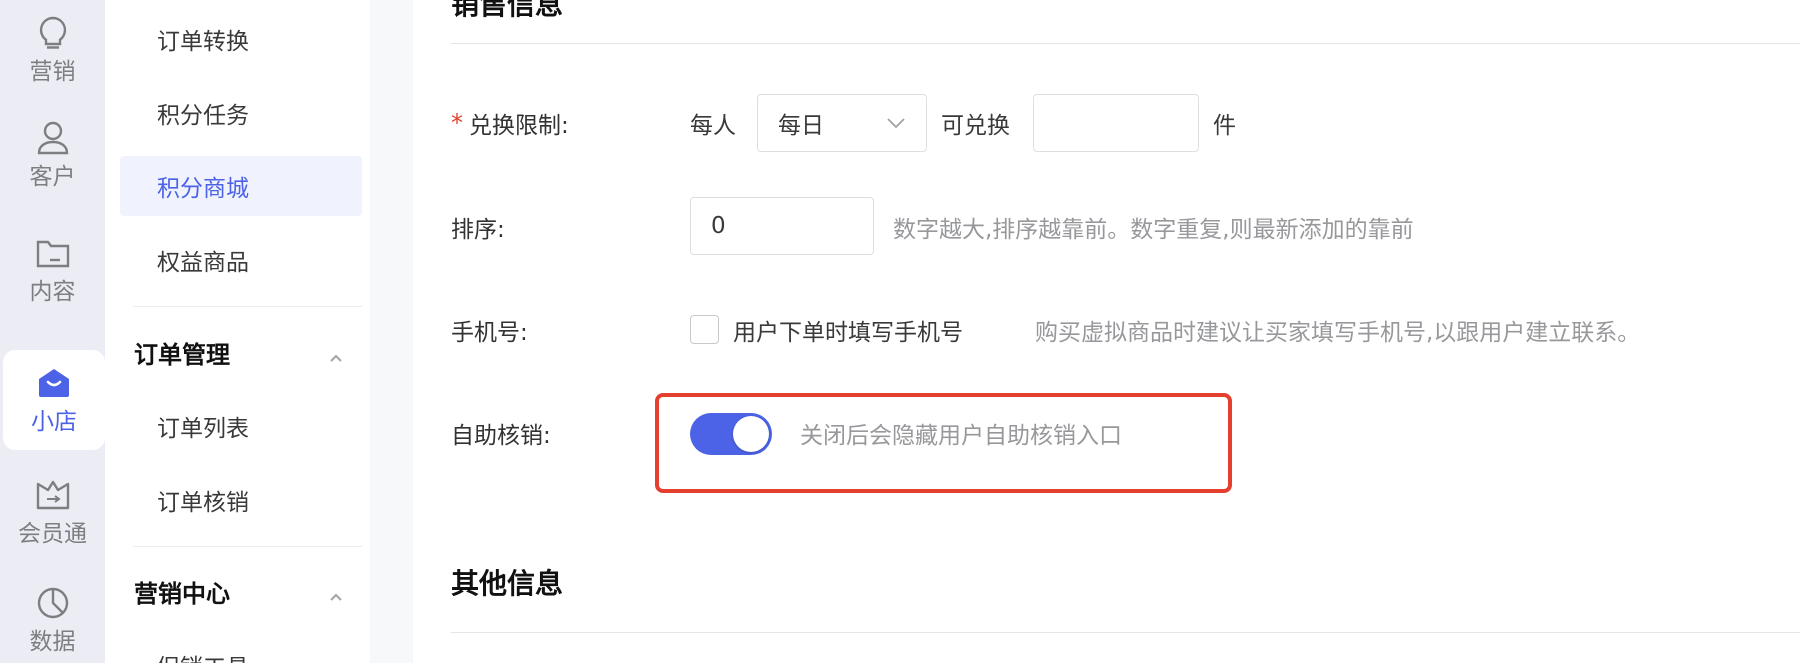 The image size is (1800, 663). Describe the element at coordinates (241, 591) in the screenshot. I see `subnav-group-marketing-center: 营销中心` at that location.